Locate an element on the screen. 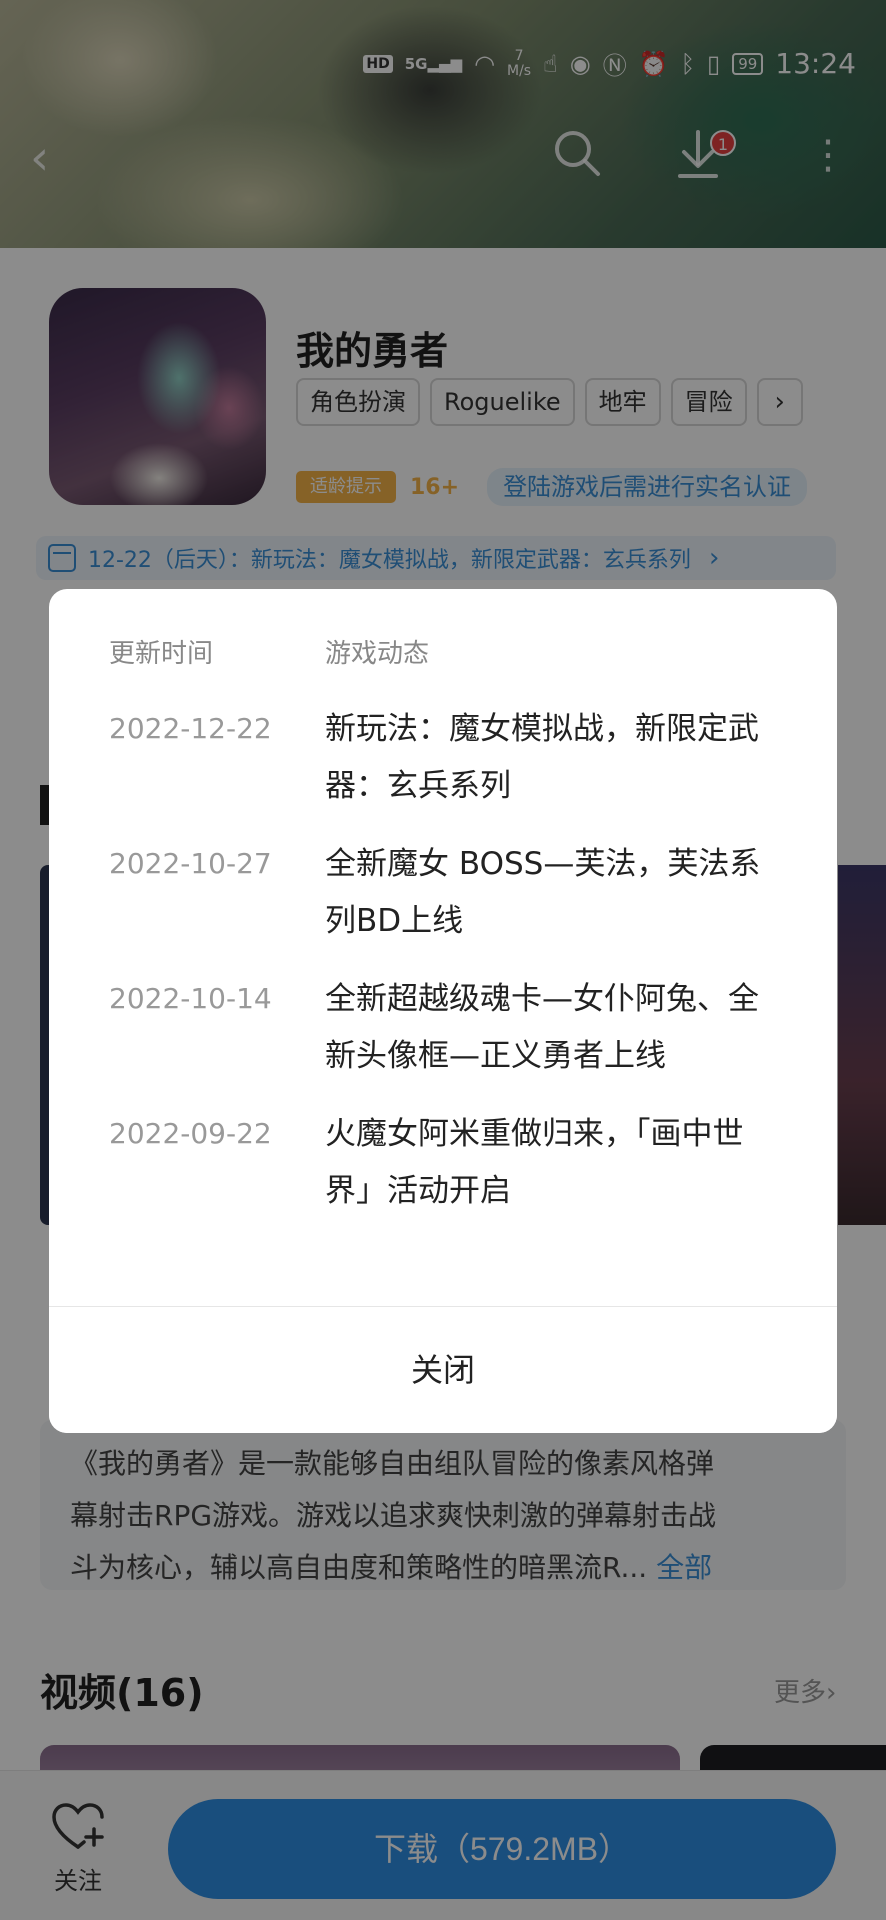  dialog-header: 更新时间 游戏动态 is located at coordinates (444, 651).